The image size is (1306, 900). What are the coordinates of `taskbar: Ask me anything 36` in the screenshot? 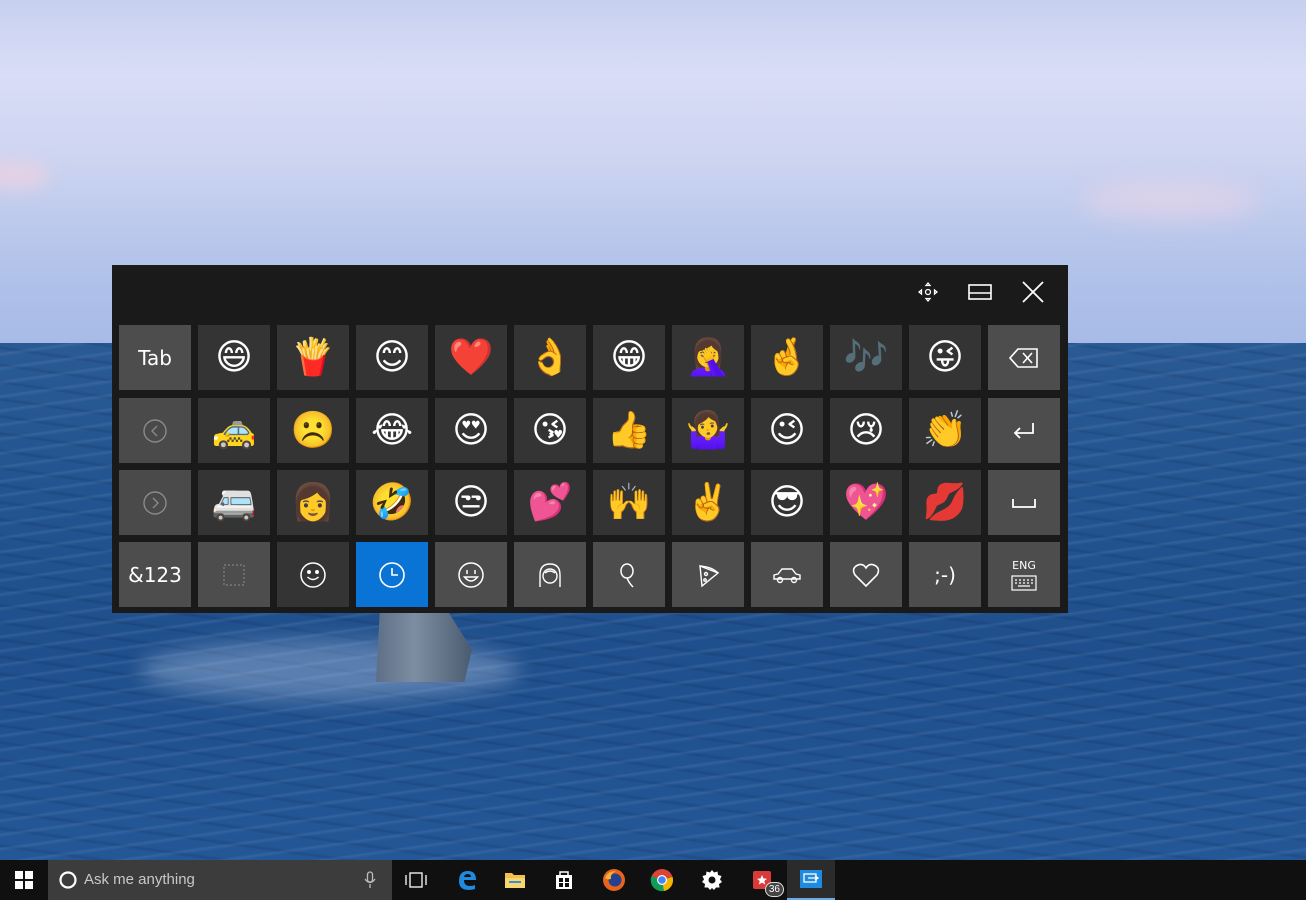 It's located at (653, 880).